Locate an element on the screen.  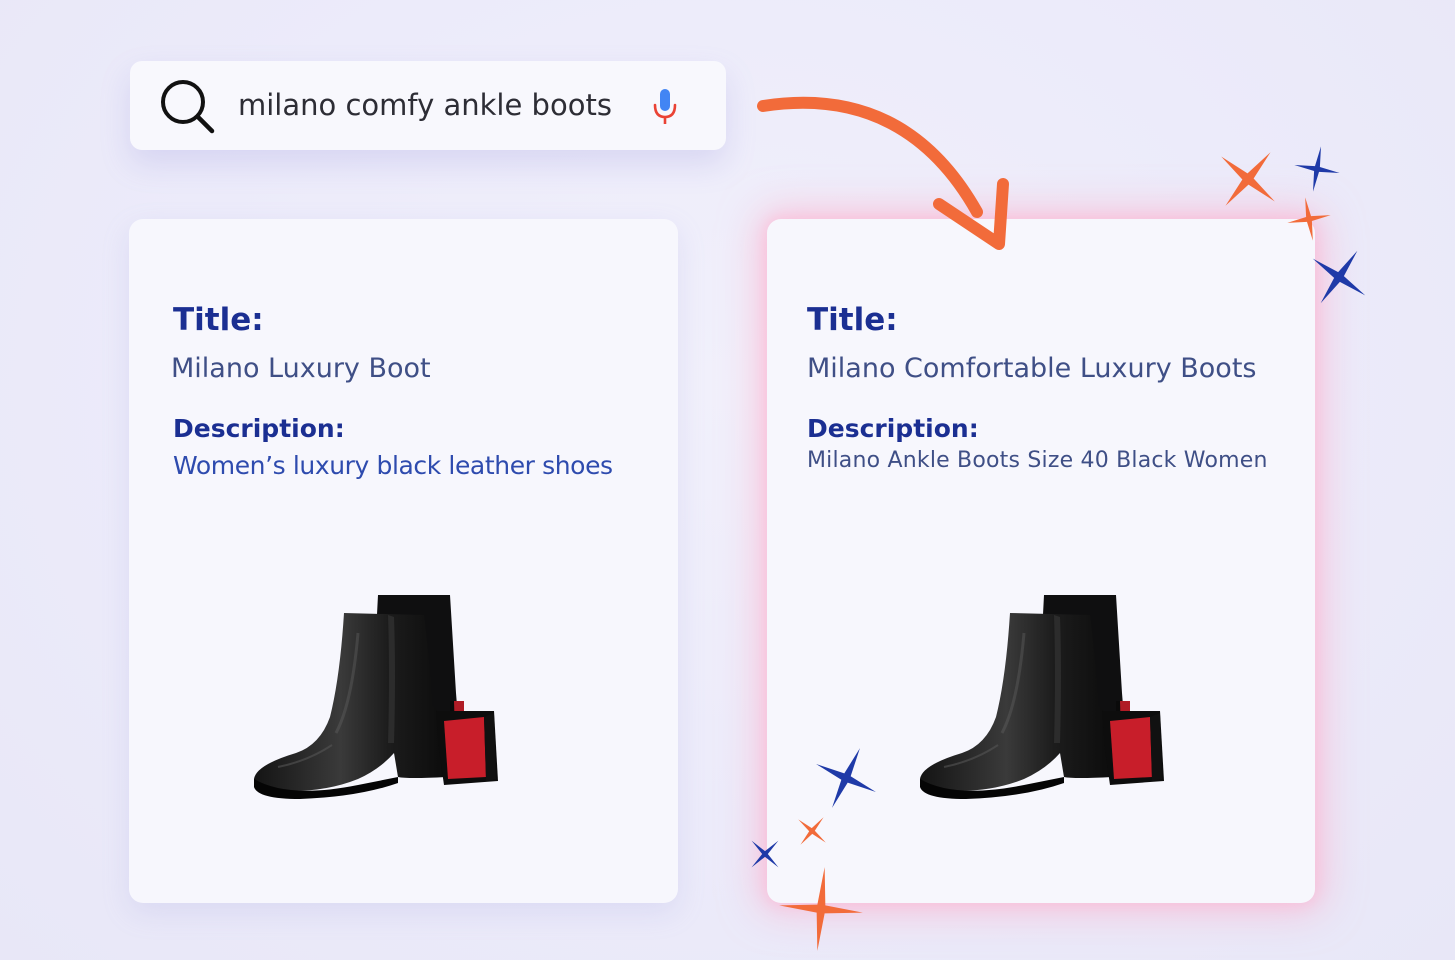
search-bar is located at coordinates (428, 105).